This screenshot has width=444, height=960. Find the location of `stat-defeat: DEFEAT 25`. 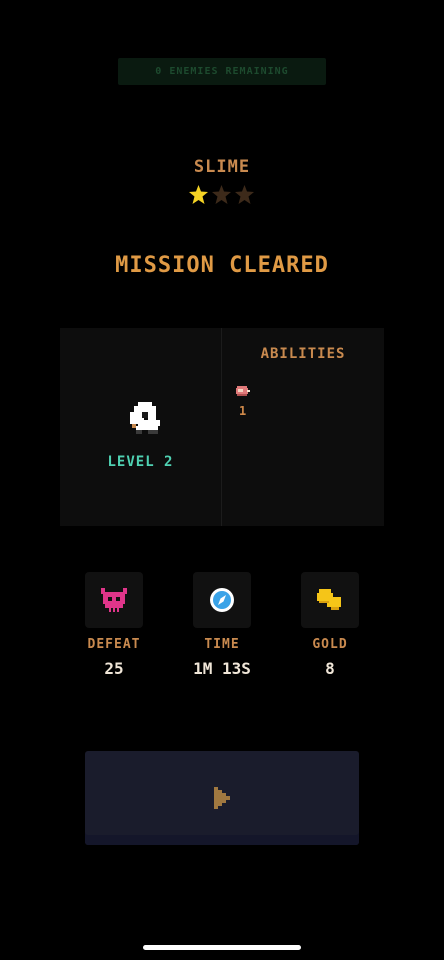

stat-defeat: DEFEAT 25 is located at coordinates (114, 625).